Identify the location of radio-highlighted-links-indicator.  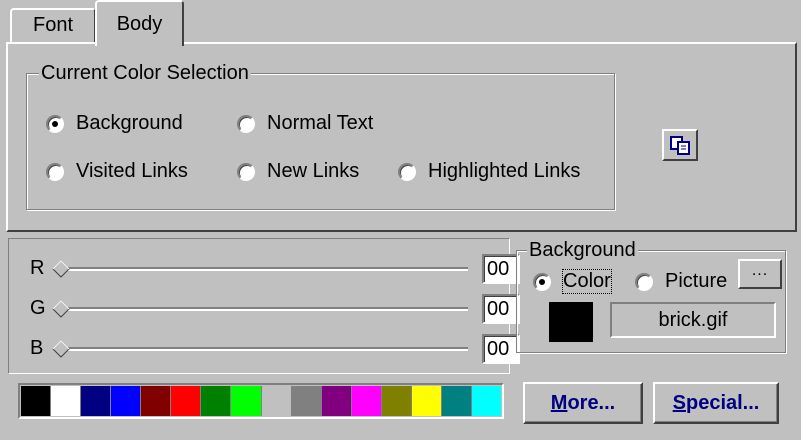
(407, 171).